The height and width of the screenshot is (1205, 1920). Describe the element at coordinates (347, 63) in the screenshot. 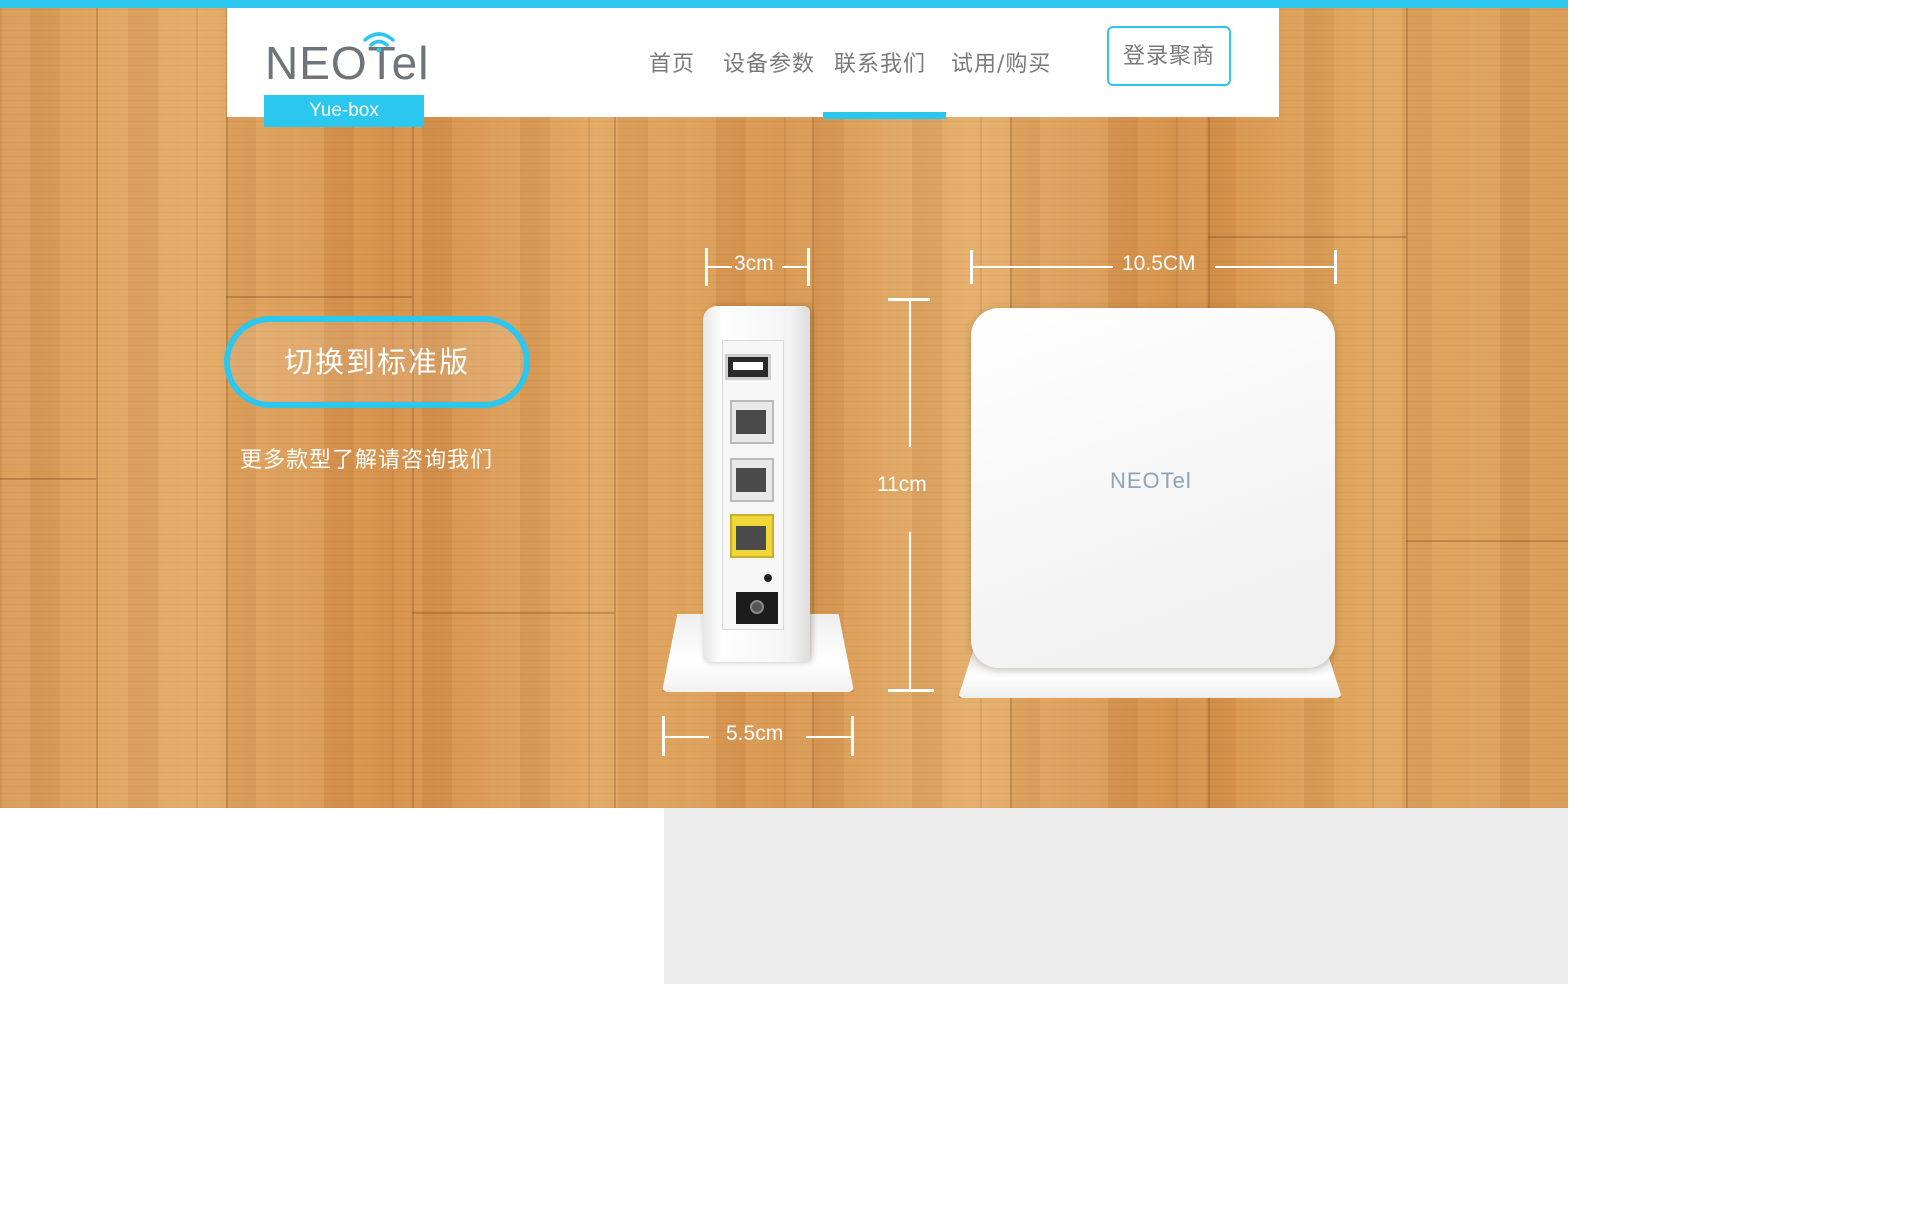

I see `logo-text: NEOTel` at that location.